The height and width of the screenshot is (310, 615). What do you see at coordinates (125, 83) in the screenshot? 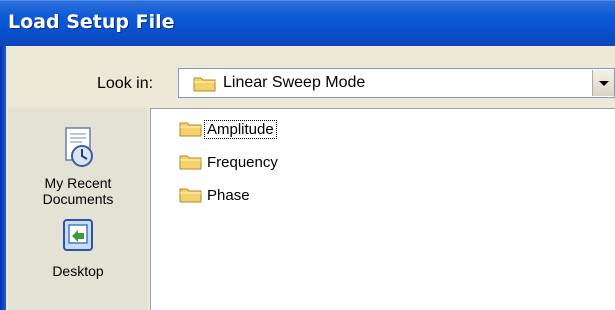
I see `look-in-label: Look in:` at bounding box center [125, 83].